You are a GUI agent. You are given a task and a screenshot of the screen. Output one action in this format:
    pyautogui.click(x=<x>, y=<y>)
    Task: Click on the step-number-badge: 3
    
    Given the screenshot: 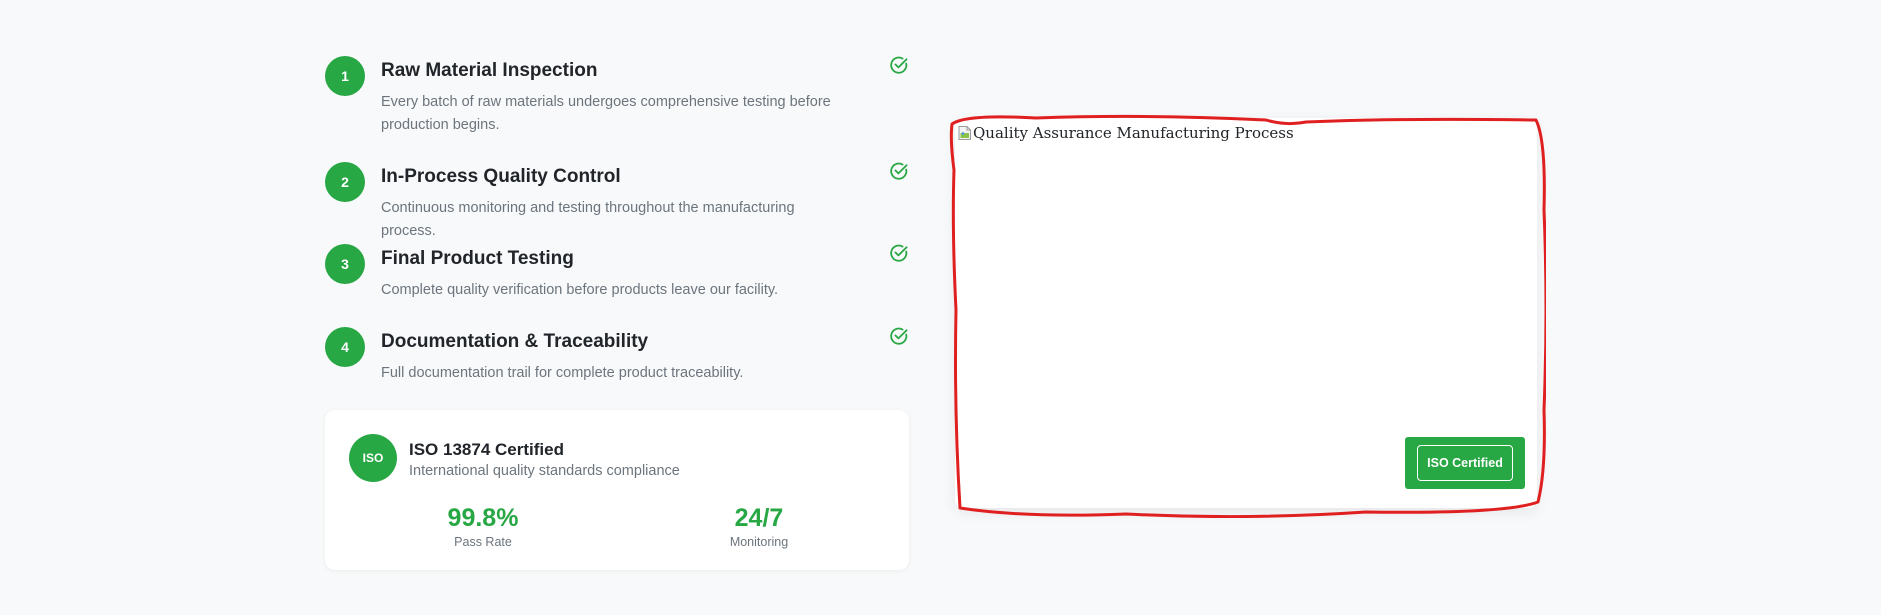 What is the action you would take?
    pyautogui.click(x=345, y=264)
    